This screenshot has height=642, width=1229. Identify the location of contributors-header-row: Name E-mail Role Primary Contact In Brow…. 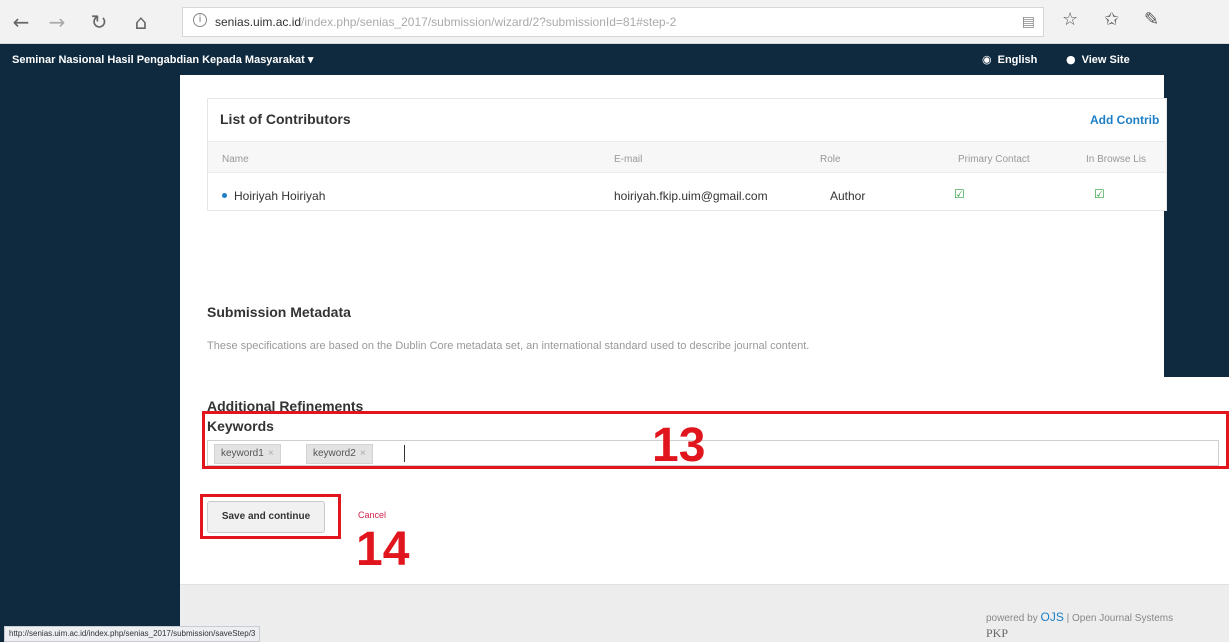
(687, 157).